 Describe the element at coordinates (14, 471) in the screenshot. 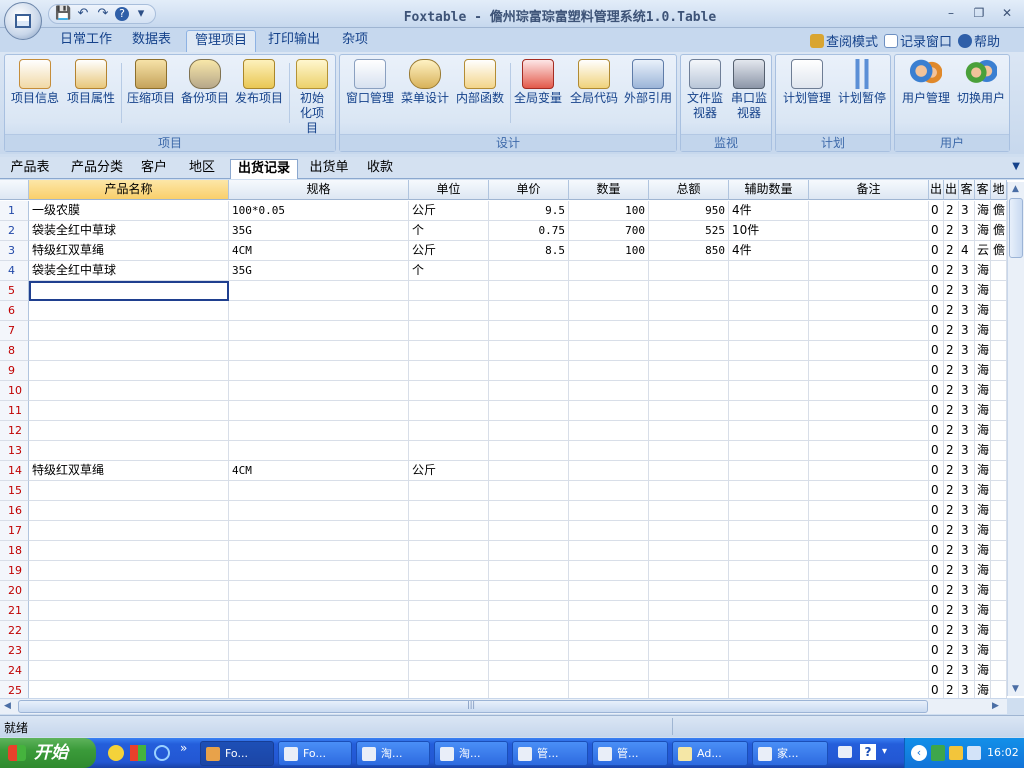

I see `row-number: 14` at that location.